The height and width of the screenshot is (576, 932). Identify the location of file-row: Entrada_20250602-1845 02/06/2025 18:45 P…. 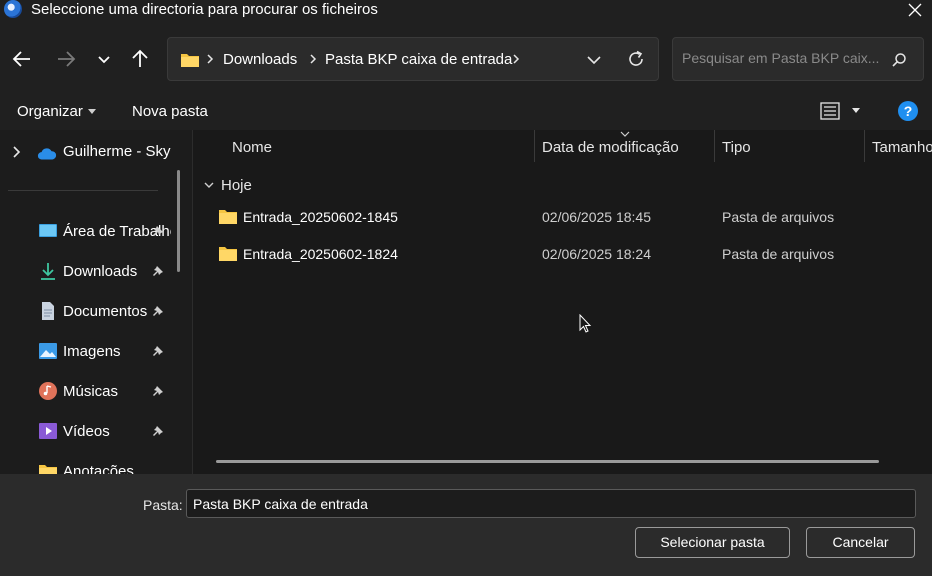
(562, 217).